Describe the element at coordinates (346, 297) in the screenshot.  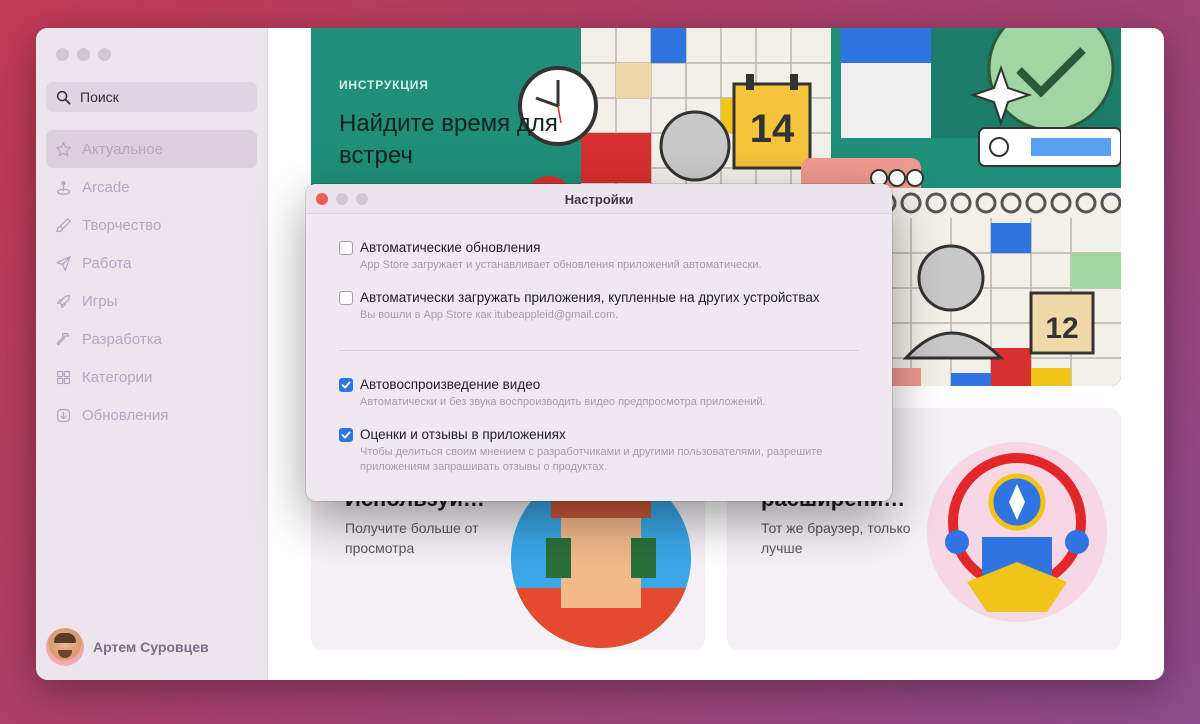
I see `auto-download-checkbox` at that location.